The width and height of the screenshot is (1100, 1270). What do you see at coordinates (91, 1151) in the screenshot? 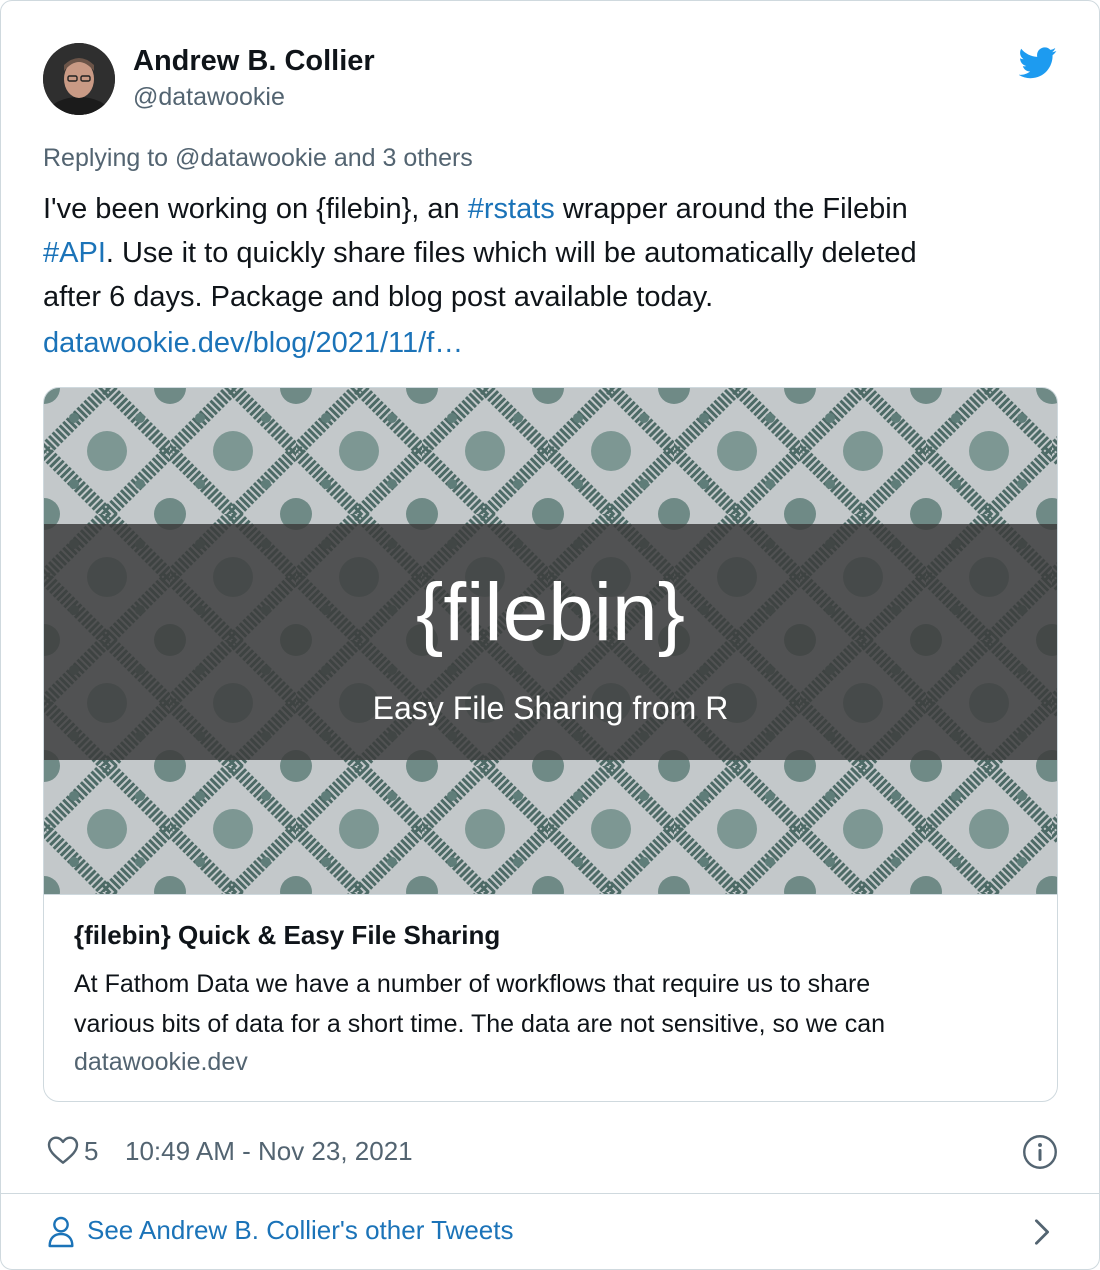
I see `like-count: 5` at bounding box center [91, 1151].